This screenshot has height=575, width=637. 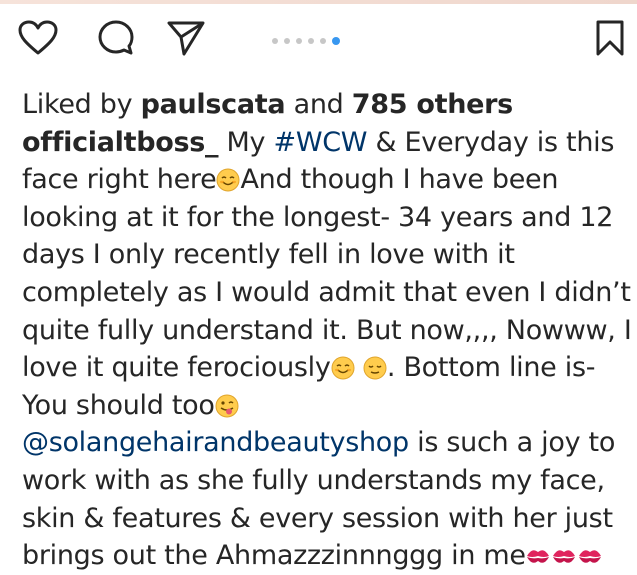 What do you see at coordinates (610, 38) in the screenshot?
I see `bookmark-icon` at bounding box center [610, 38].